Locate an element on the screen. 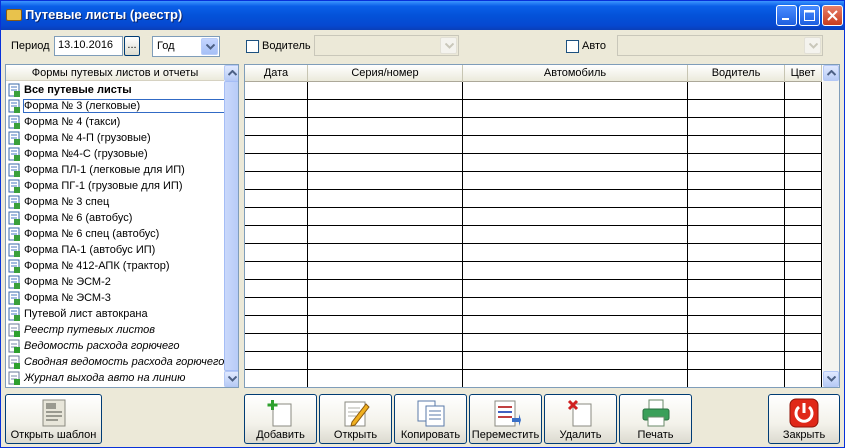  period-label: Период is located at coordinates (30, 46).